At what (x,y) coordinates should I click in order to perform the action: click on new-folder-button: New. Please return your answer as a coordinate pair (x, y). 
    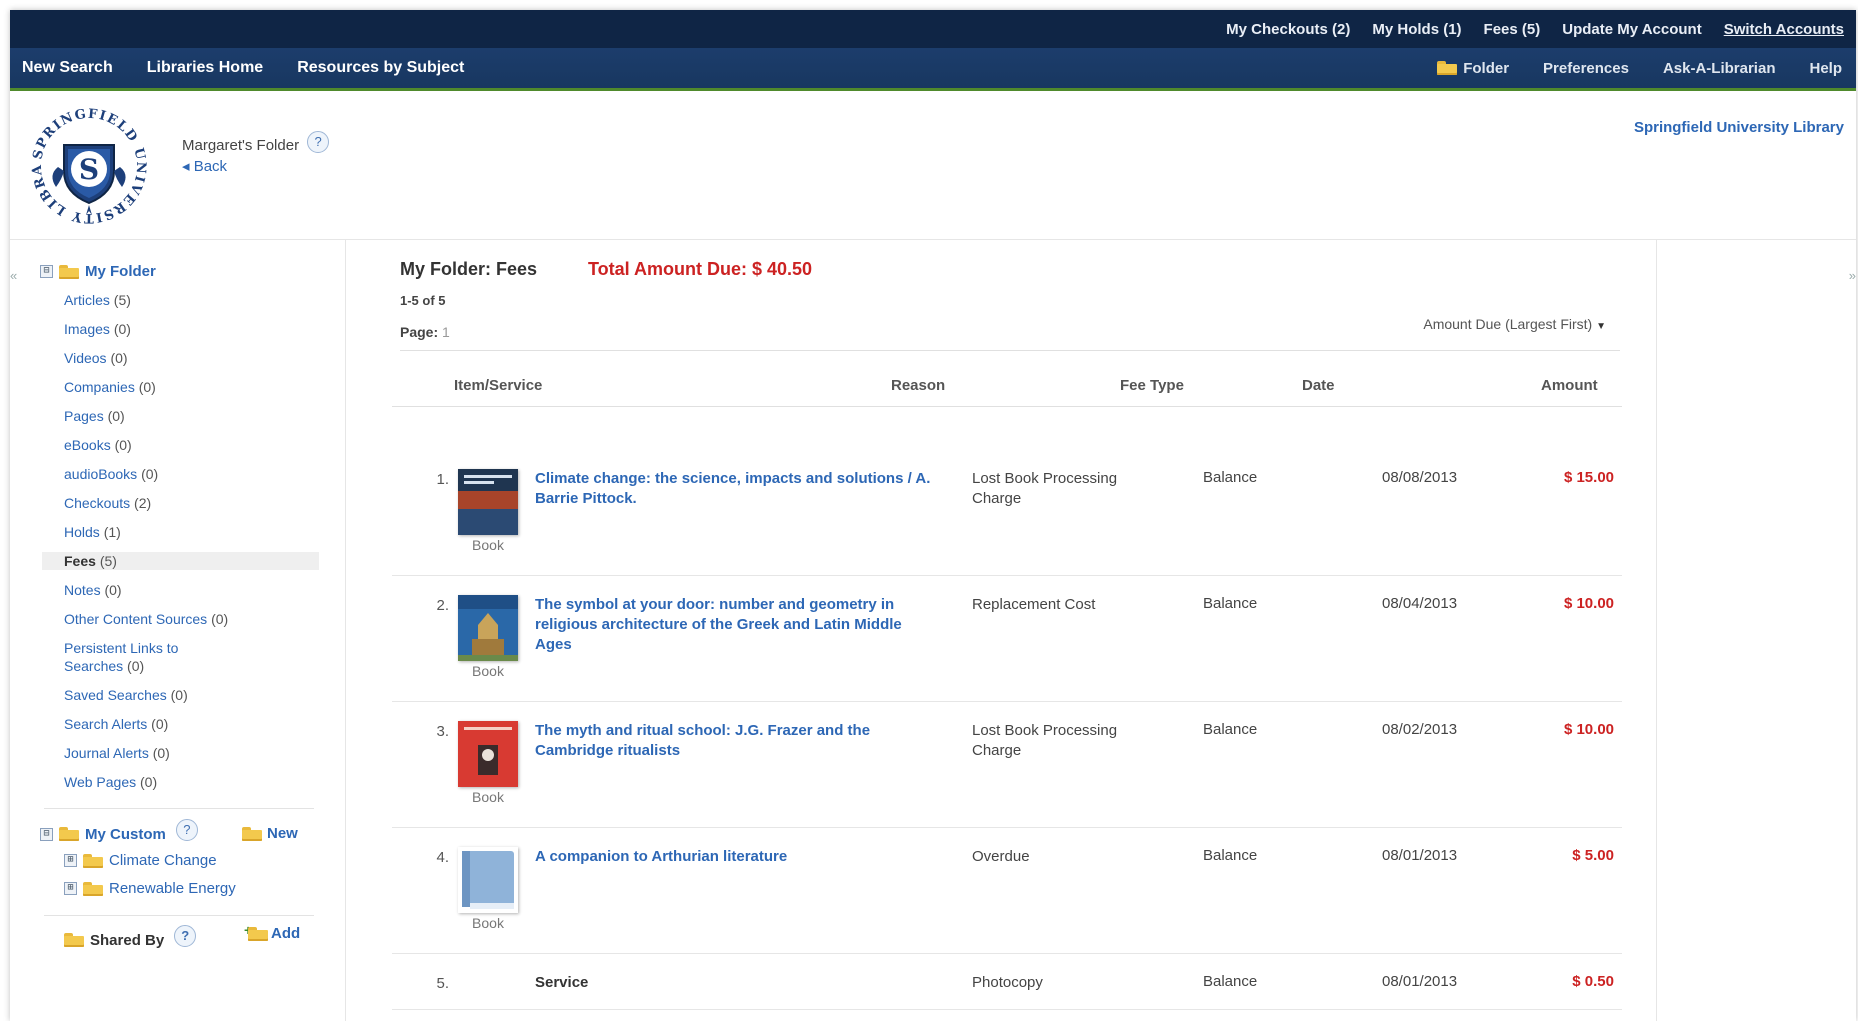
    Looking at the image, I should click on (270, 833).